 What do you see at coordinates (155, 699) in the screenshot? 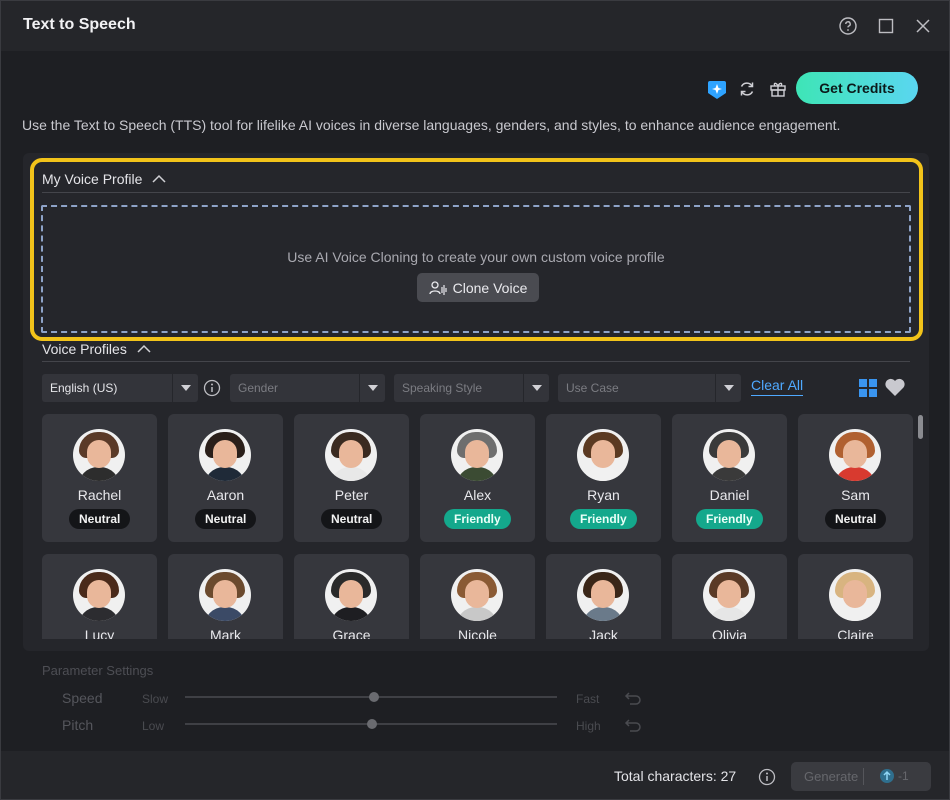
I see `speed-min-label: Slow` at bounding box center [155, 699].